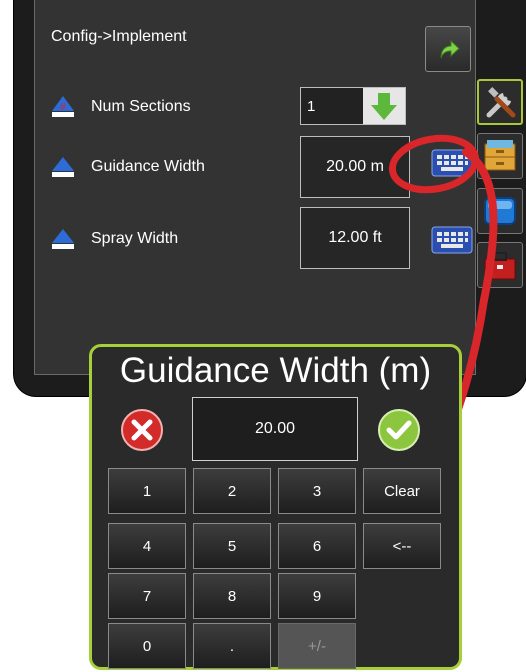 Image resolution: width=526 pixels, height=672 pixels. Describe the element at coordinates (317, 546) in the screenshot. I see `keypad-key: 6` at that location.